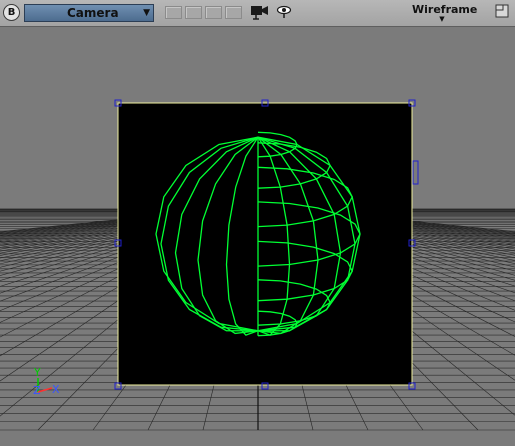  I want to click on axis-y-label: Y, so click(37, 372).